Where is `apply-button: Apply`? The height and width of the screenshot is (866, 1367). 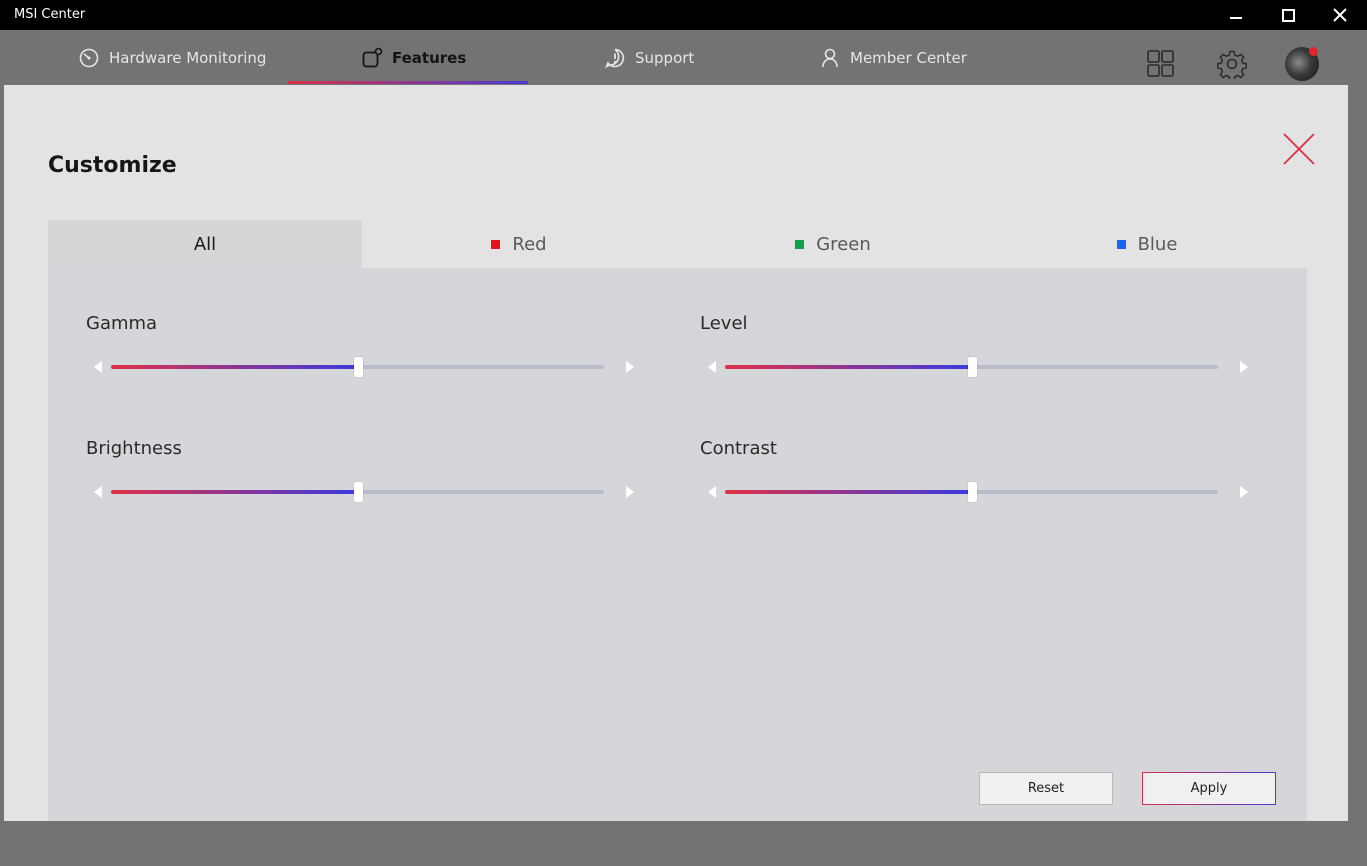 apply-button: Apply is located at coordinates (1209, 788).